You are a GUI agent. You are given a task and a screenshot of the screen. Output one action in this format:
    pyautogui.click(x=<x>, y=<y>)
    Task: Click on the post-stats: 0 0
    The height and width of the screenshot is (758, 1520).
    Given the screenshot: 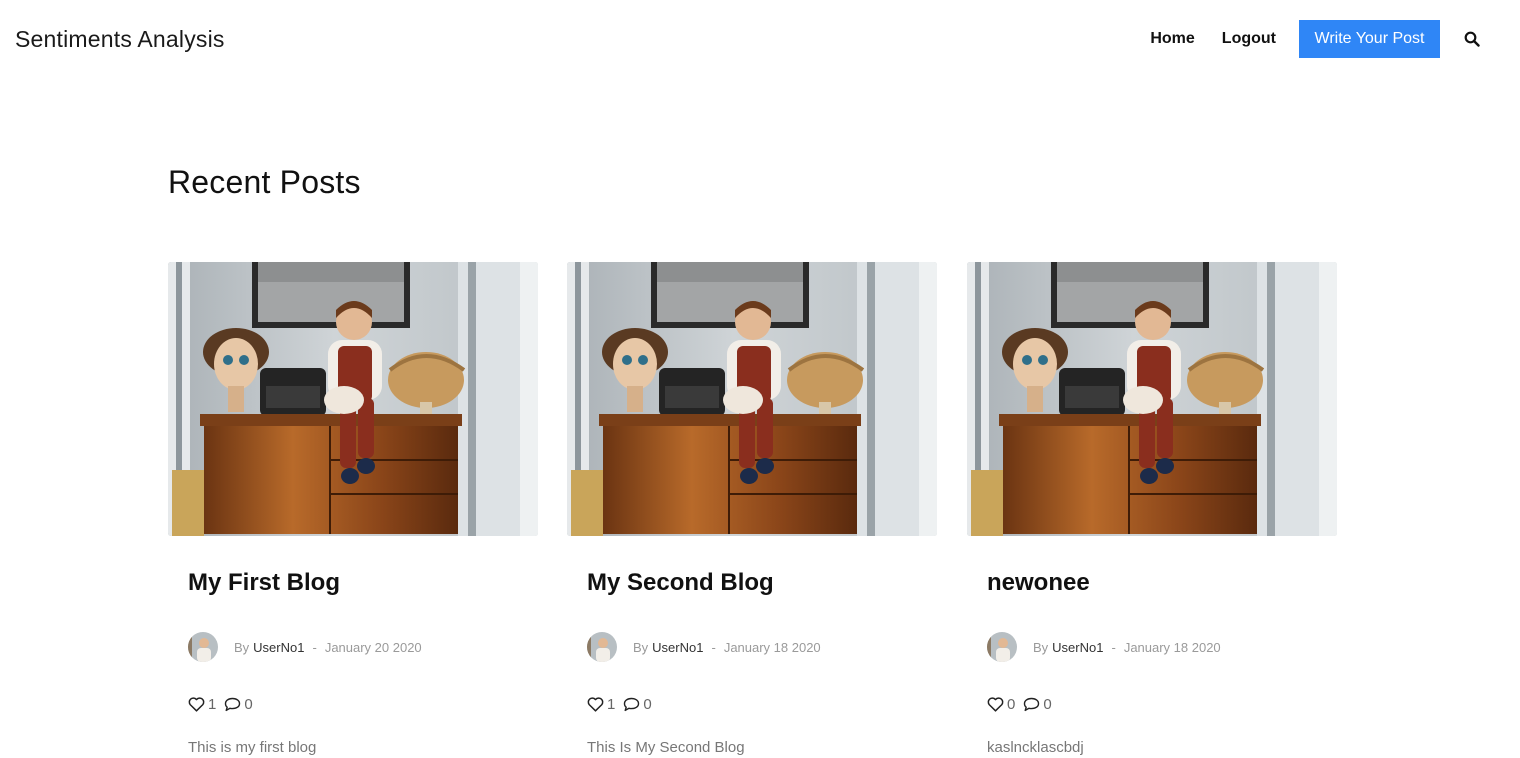 What is the action you would take?
    pyautogui.click(x=1019, y=704)
    